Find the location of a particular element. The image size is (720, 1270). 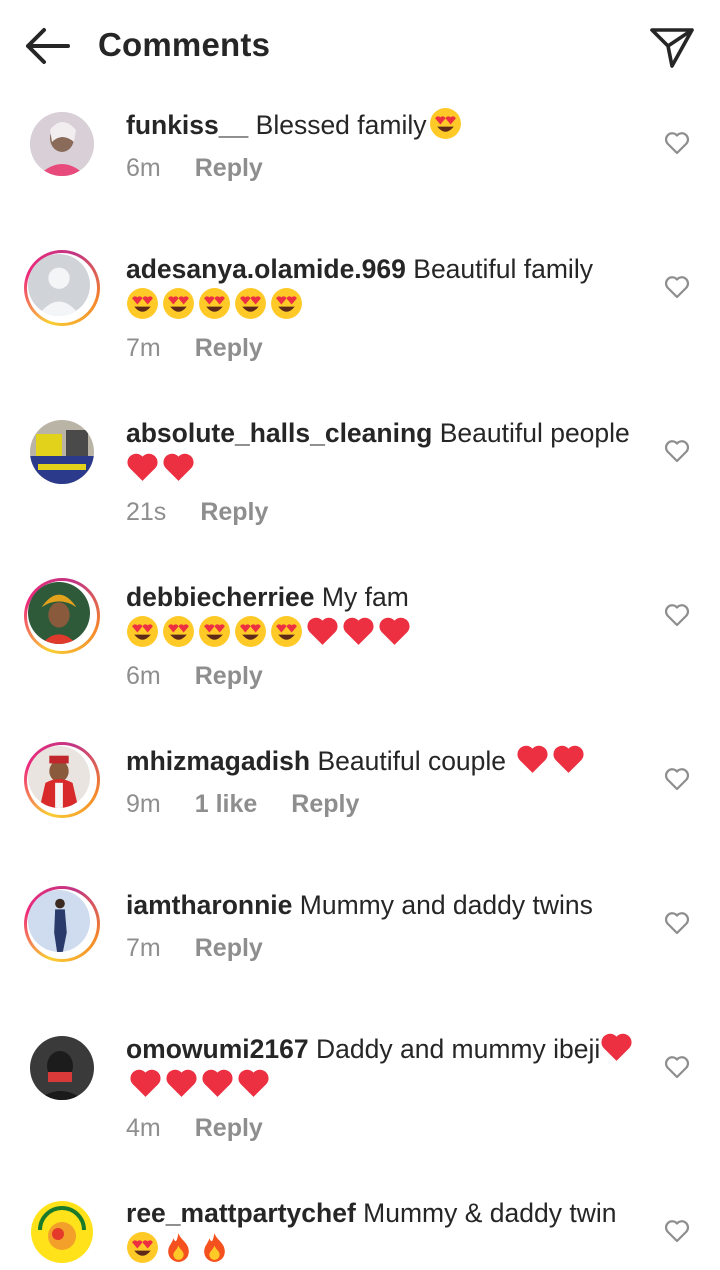

arrow-left-icon is located at coordinates (47, 46).